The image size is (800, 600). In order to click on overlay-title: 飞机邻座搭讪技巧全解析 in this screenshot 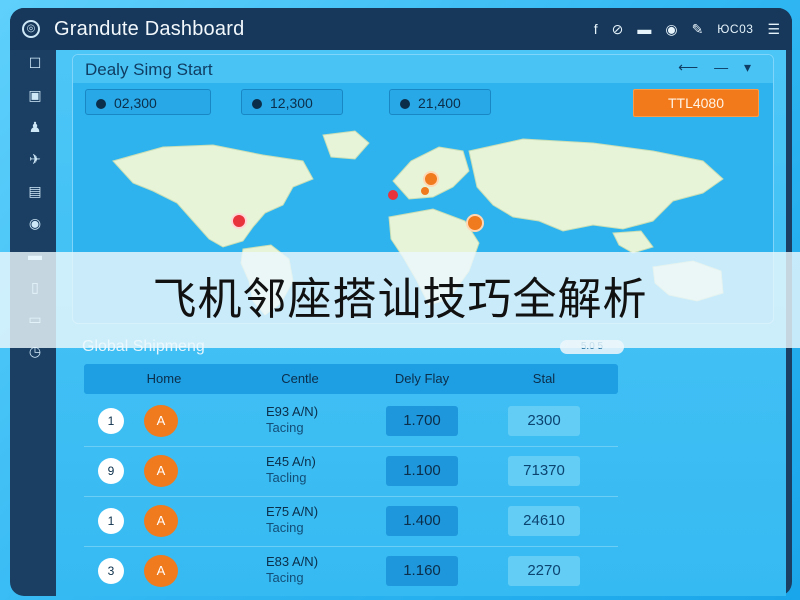, I will do `click(400, 299)`.